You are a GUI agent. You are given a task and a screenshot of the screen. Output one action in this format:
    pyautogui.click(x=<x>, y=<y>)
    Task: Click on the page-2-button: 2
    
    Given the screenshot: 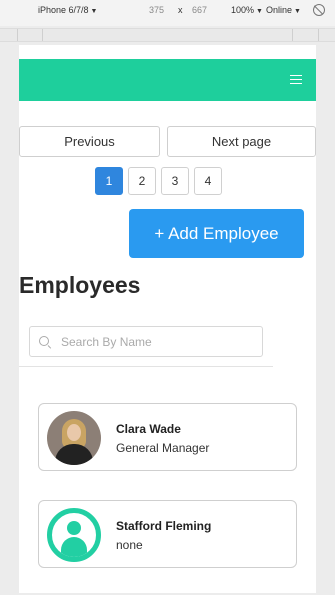 What is the action you would take?
    pyautogui.click(x=142, y=181)
    